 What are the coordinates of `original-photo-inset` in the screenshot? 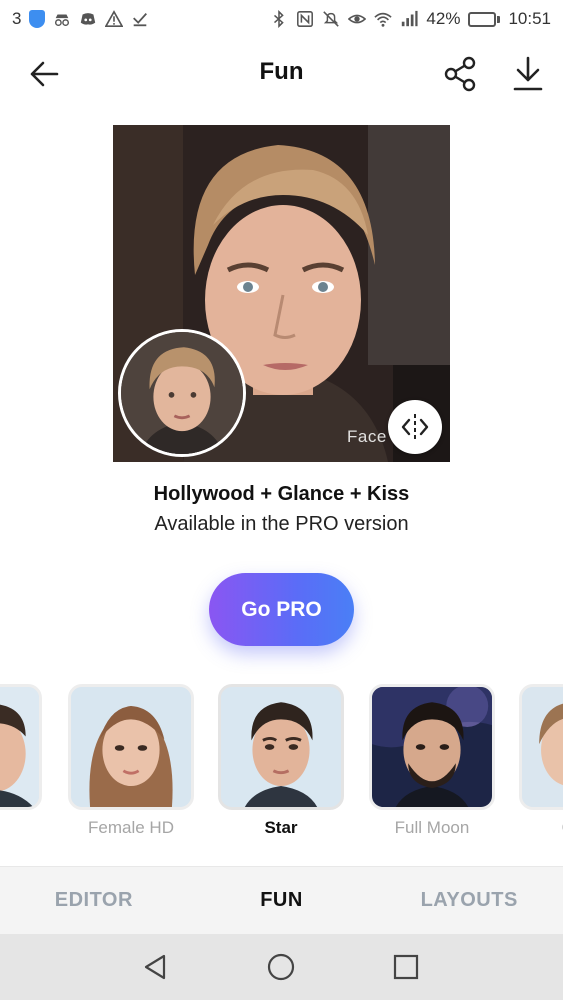 It's located at (182, 393).